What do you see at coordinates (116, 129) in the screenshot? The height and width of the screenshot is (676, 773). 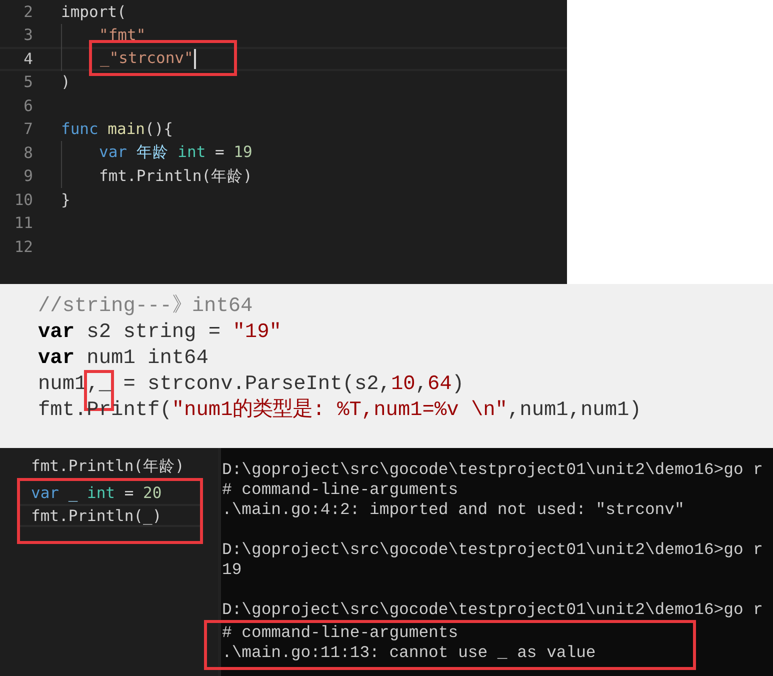 I see `code-line: func main(){` at bounding box center [116, 129].